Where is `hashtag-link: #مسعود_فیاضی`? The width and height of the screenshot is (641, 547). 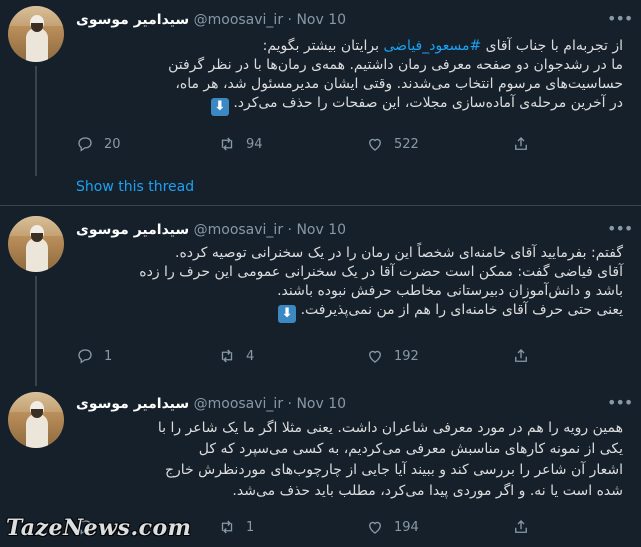
hashtag-link: #مسعود_فیاضی is located at coordinates (433, 46).